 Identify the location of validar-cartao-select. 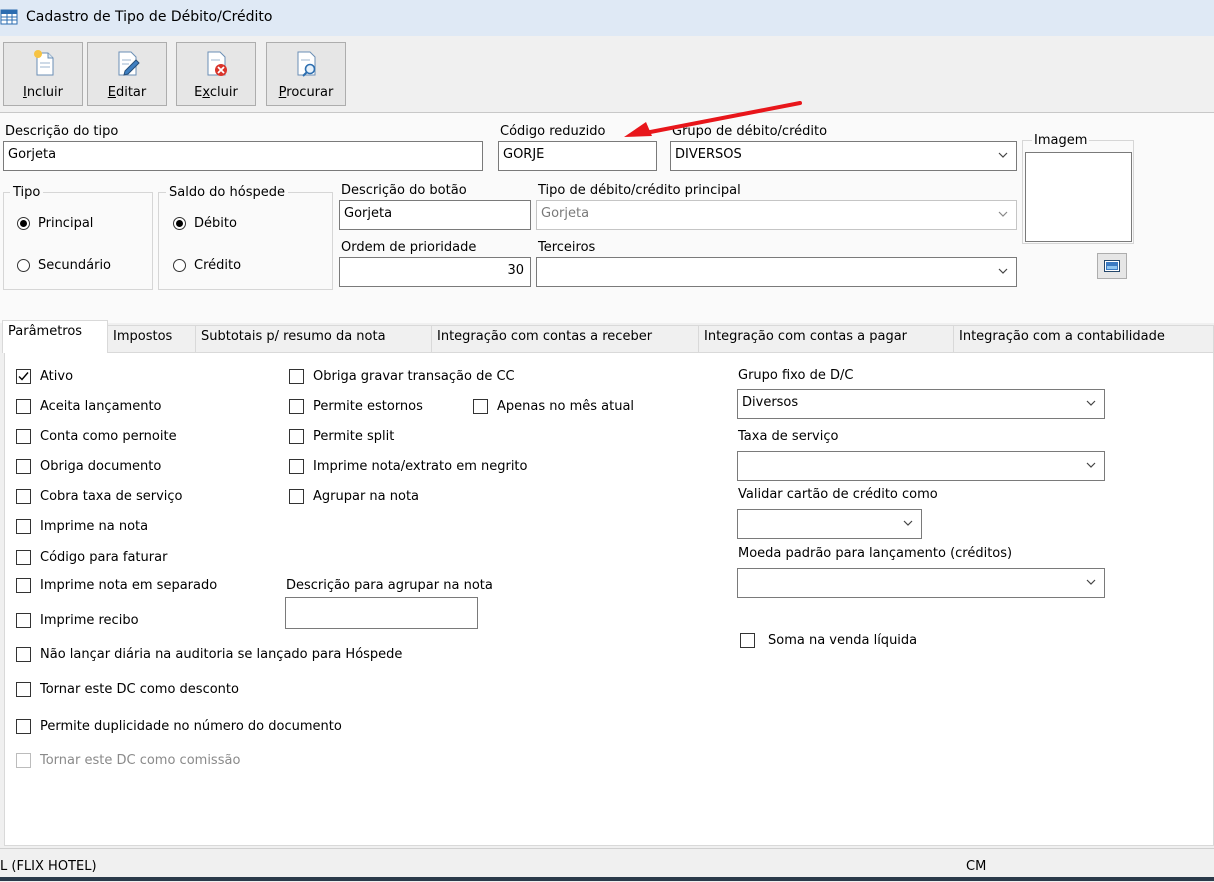
(829, 524).